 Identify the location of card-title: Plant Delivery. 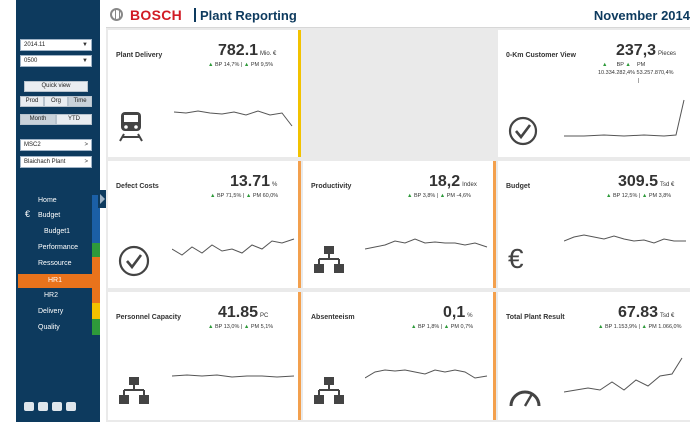
(139, 55).